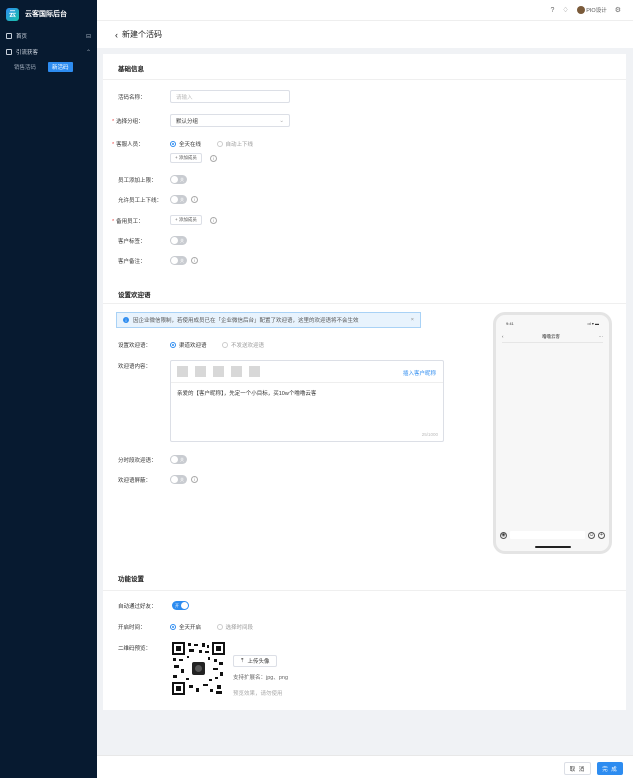 Image resolution: width=633 pixels, height=778 pixels. What do you see at coordinates (135, 649) in the screenshot?
I see `qr-label: 二维码预览：` at bounding box center [135, 649].